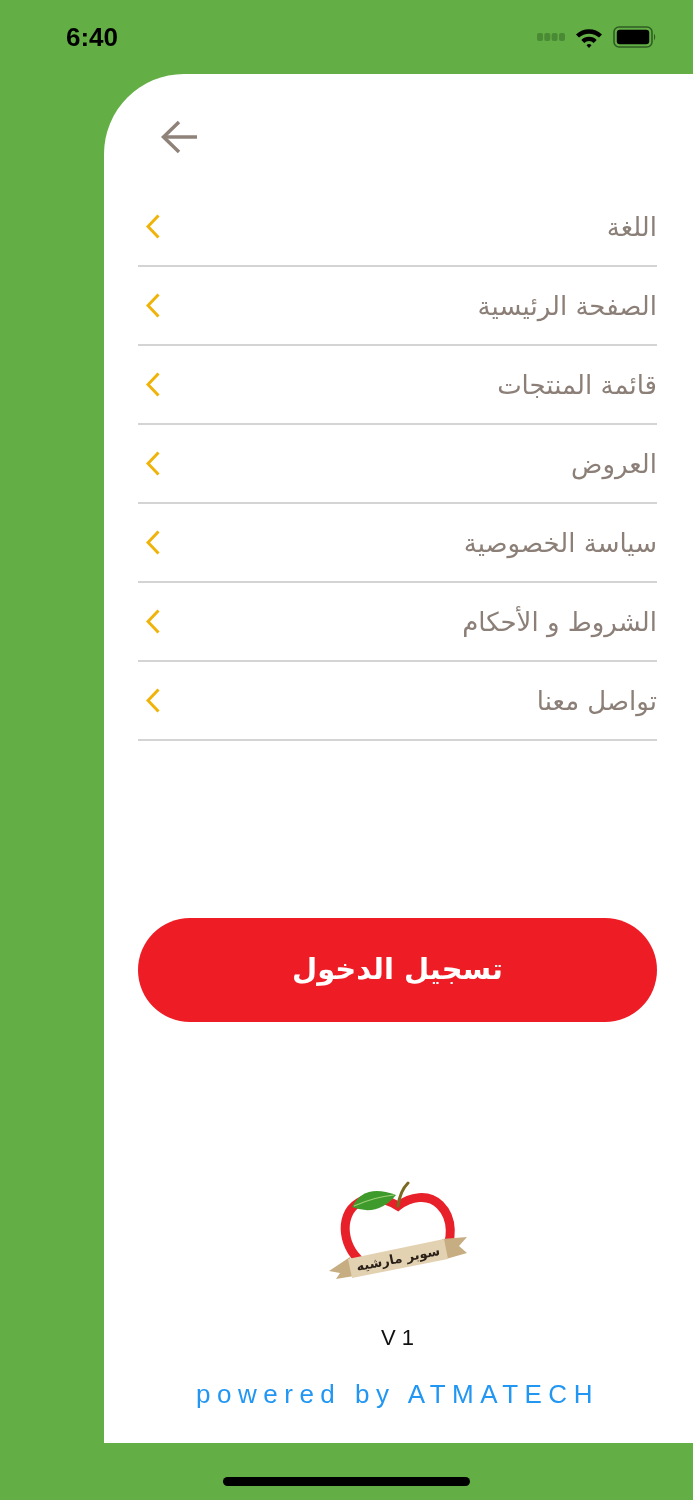  I want to click on wifi-icon, so click(589, 37).